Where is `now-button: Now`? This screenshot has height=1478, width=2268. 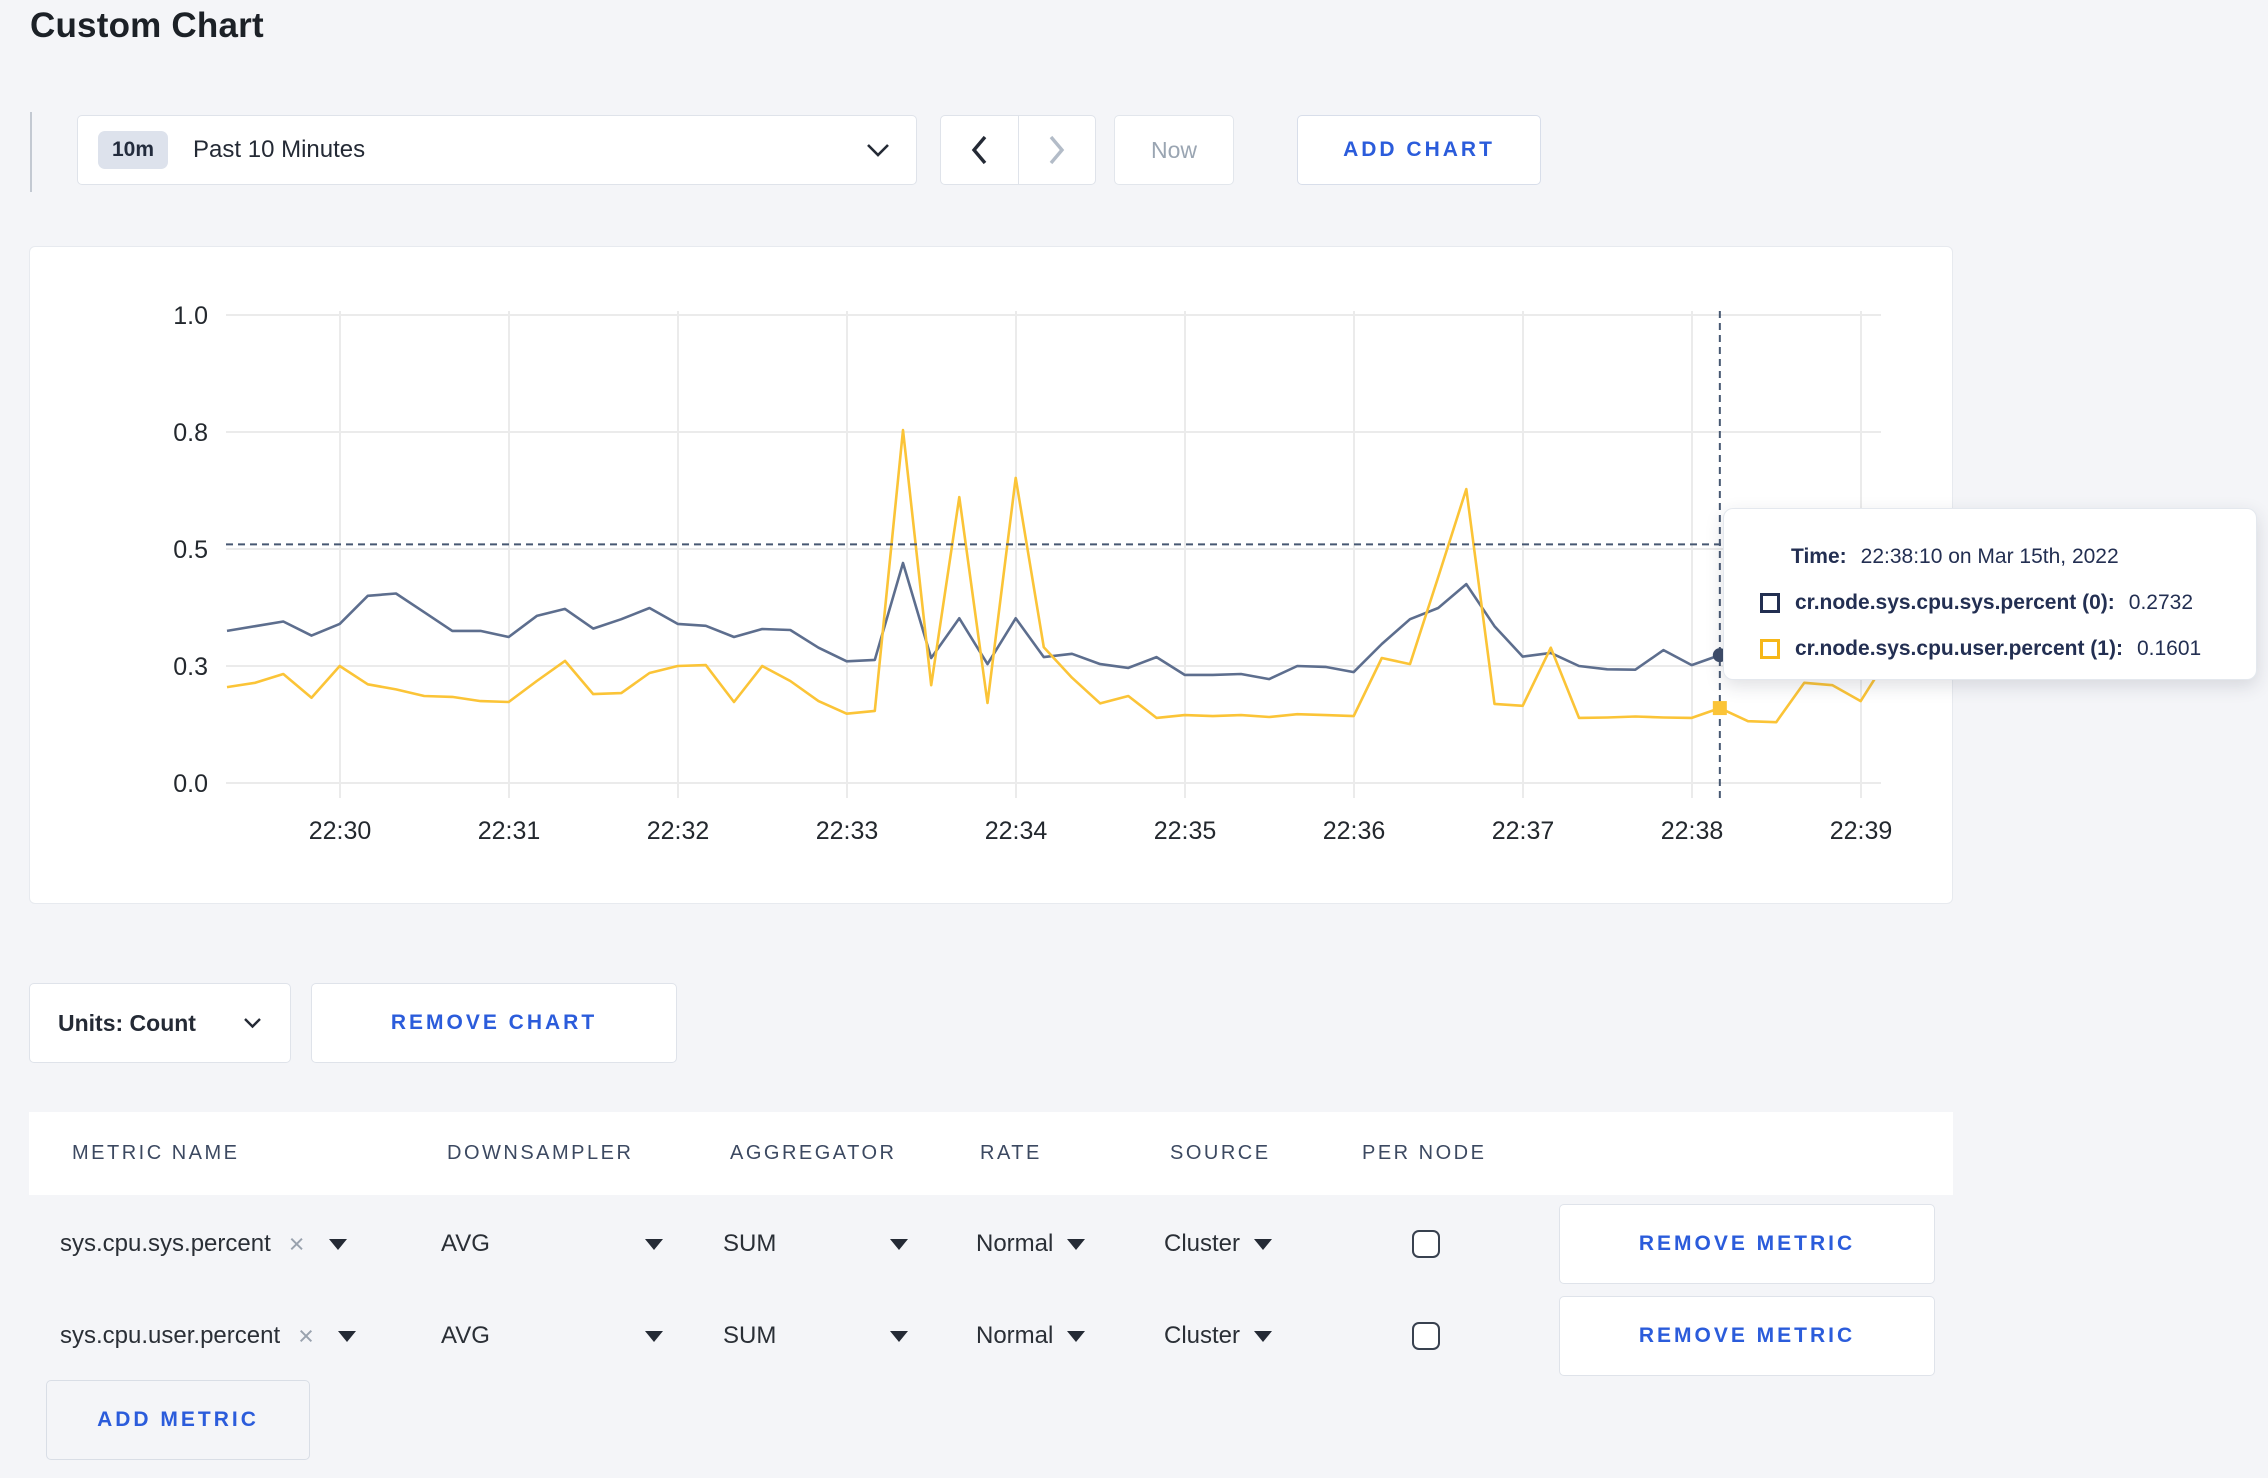 now-button: Now is located at coordinates (1174, 150).